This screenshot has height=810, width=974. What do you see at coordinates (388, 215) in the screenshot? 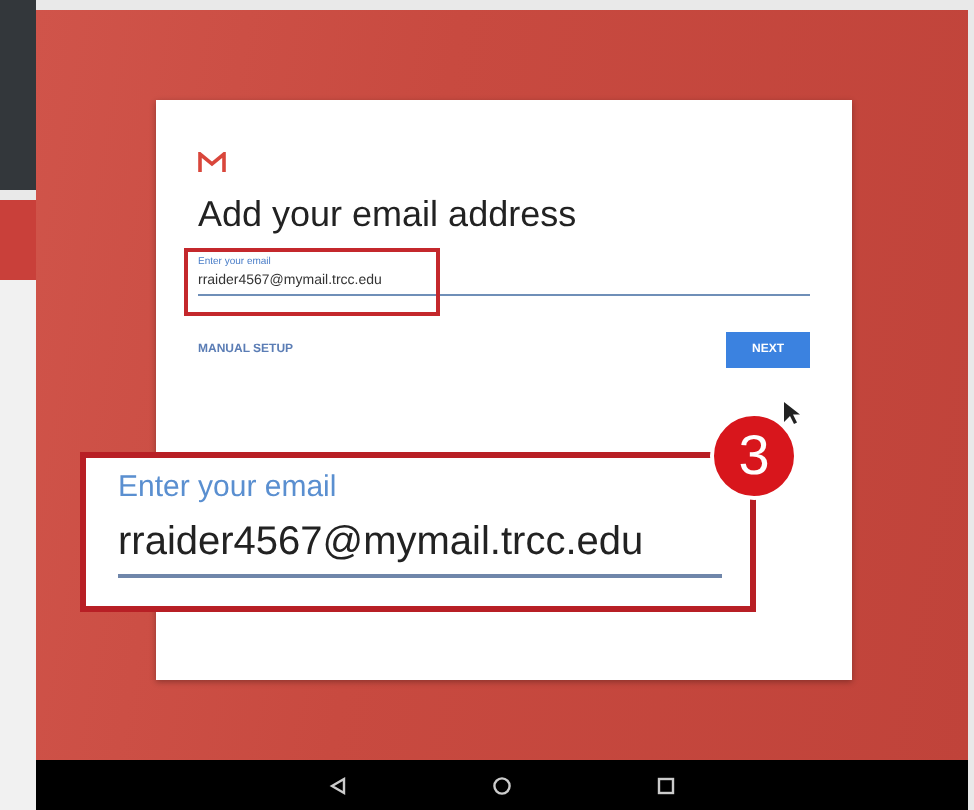
I see `page-title: Add your email address` at bounding box center [388, 215].